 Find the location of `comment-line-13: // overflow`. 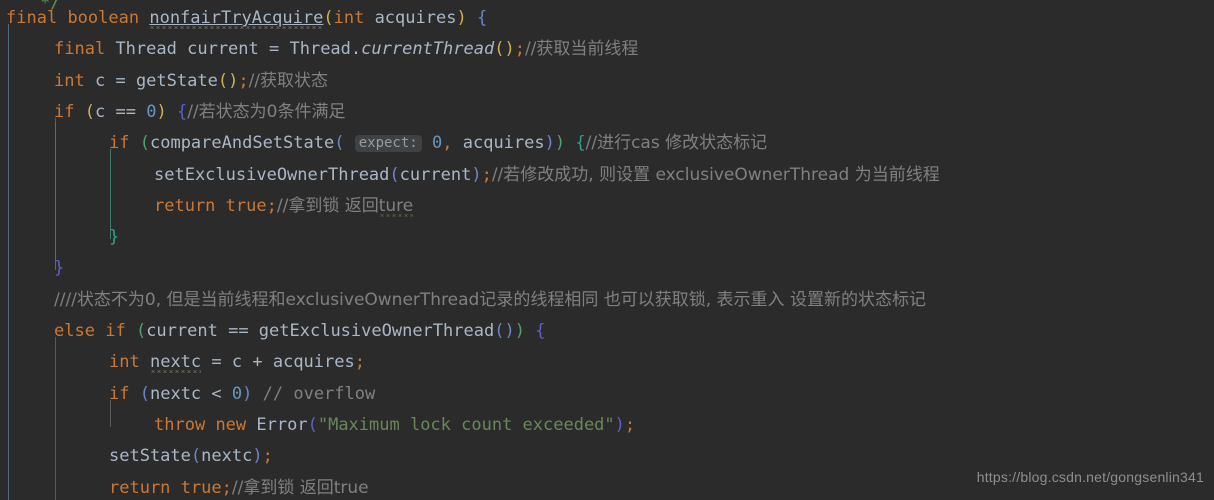

comment-line-13: // overflow is located at coordinates (319, 393).